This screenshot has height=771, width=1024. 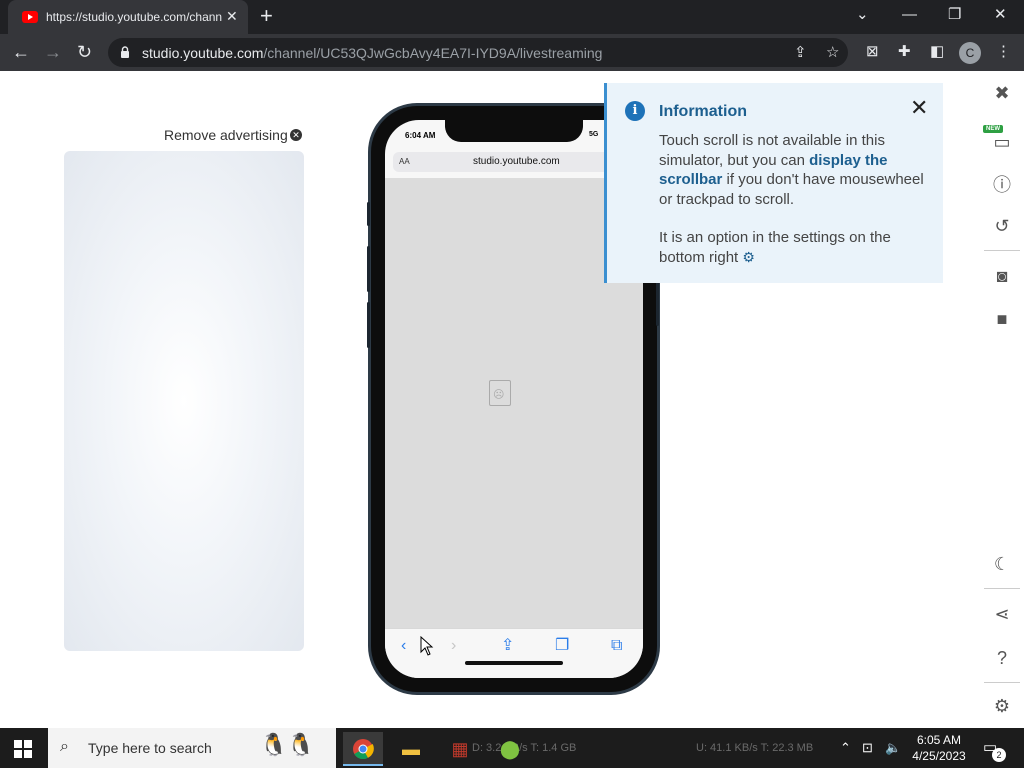 What do you see at coordinates (862, 15) in the screenshot?
I see `tab-search-chevron-icon: ⌄` at bounding box center [862, 15].